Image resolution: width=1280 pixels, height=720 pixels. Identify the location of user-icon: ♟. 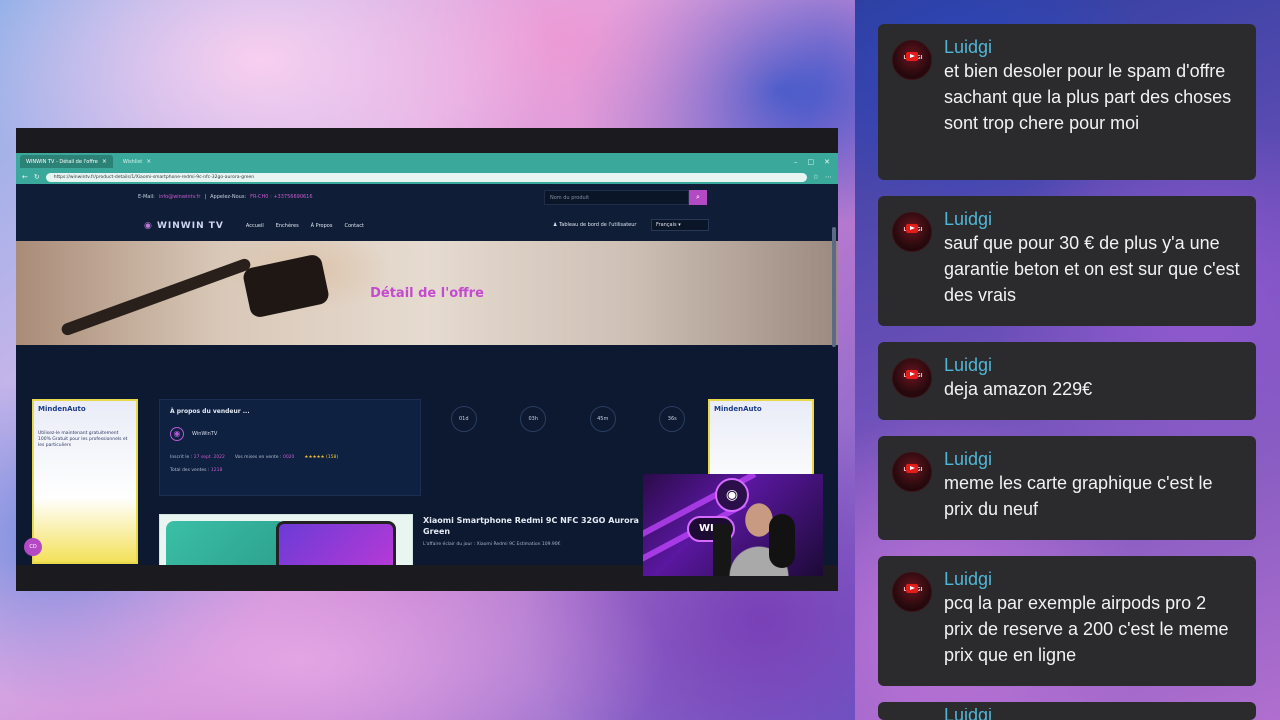
(555, 225).